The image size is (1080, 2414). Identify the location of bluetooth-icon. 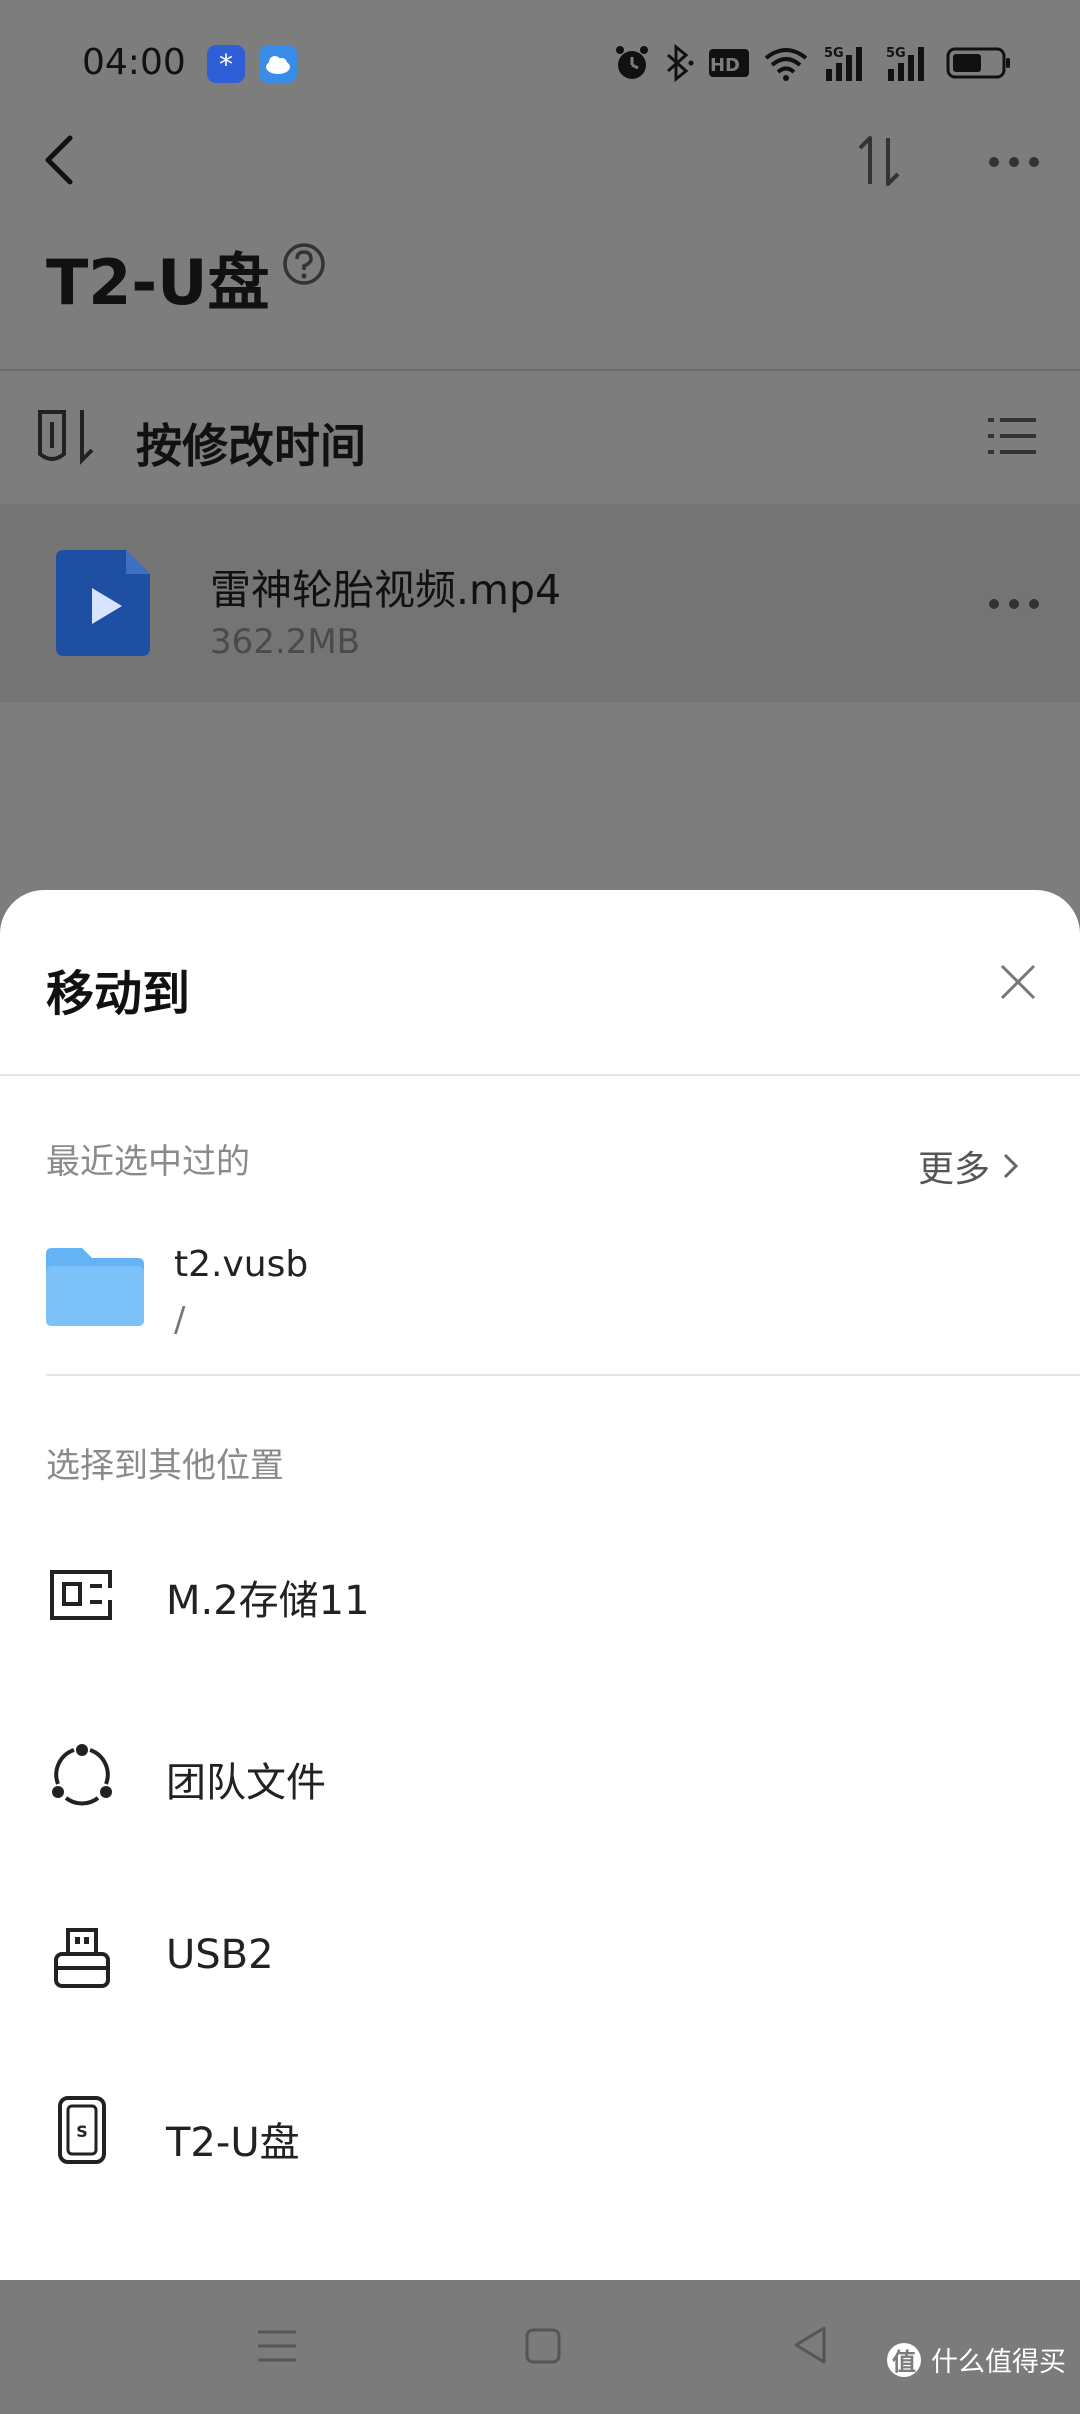
(680, 63).